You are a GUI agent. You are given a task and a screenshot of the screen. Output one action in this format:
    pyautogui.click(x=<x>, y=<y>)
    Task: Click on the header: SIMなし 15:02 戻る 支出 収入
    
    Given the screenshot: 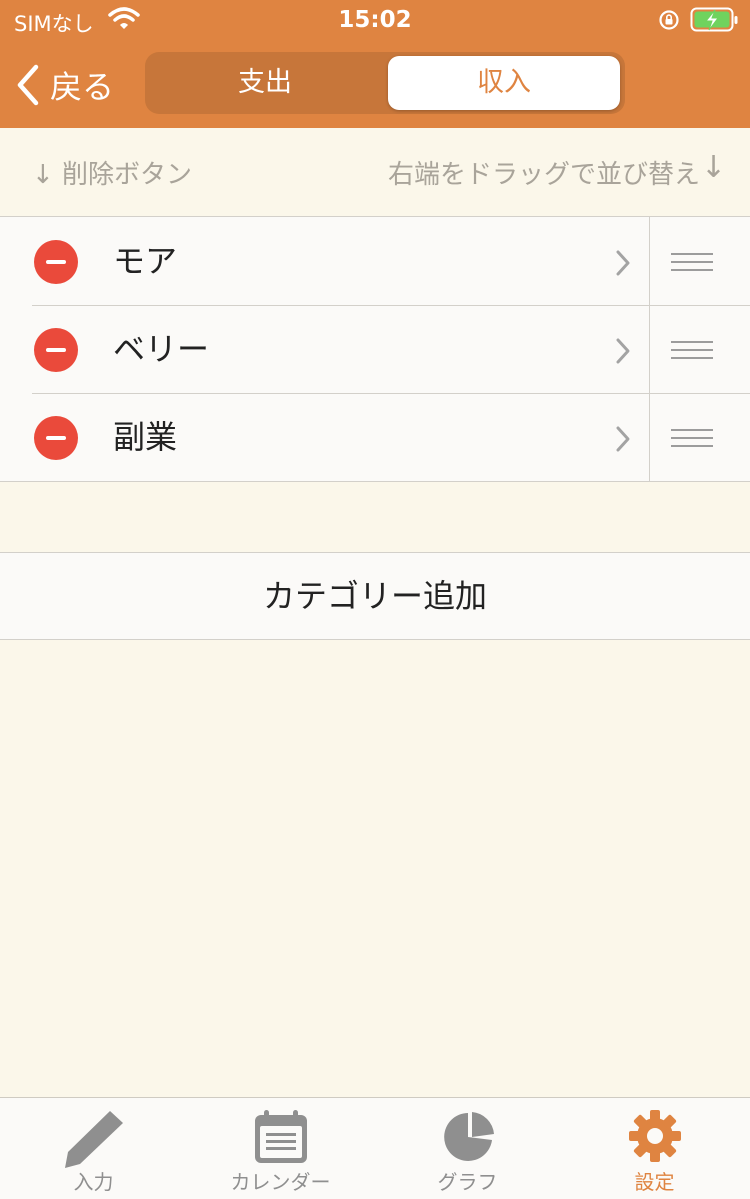 What is the action you would take?
    pyautogui.click(x=375, y=64)
    